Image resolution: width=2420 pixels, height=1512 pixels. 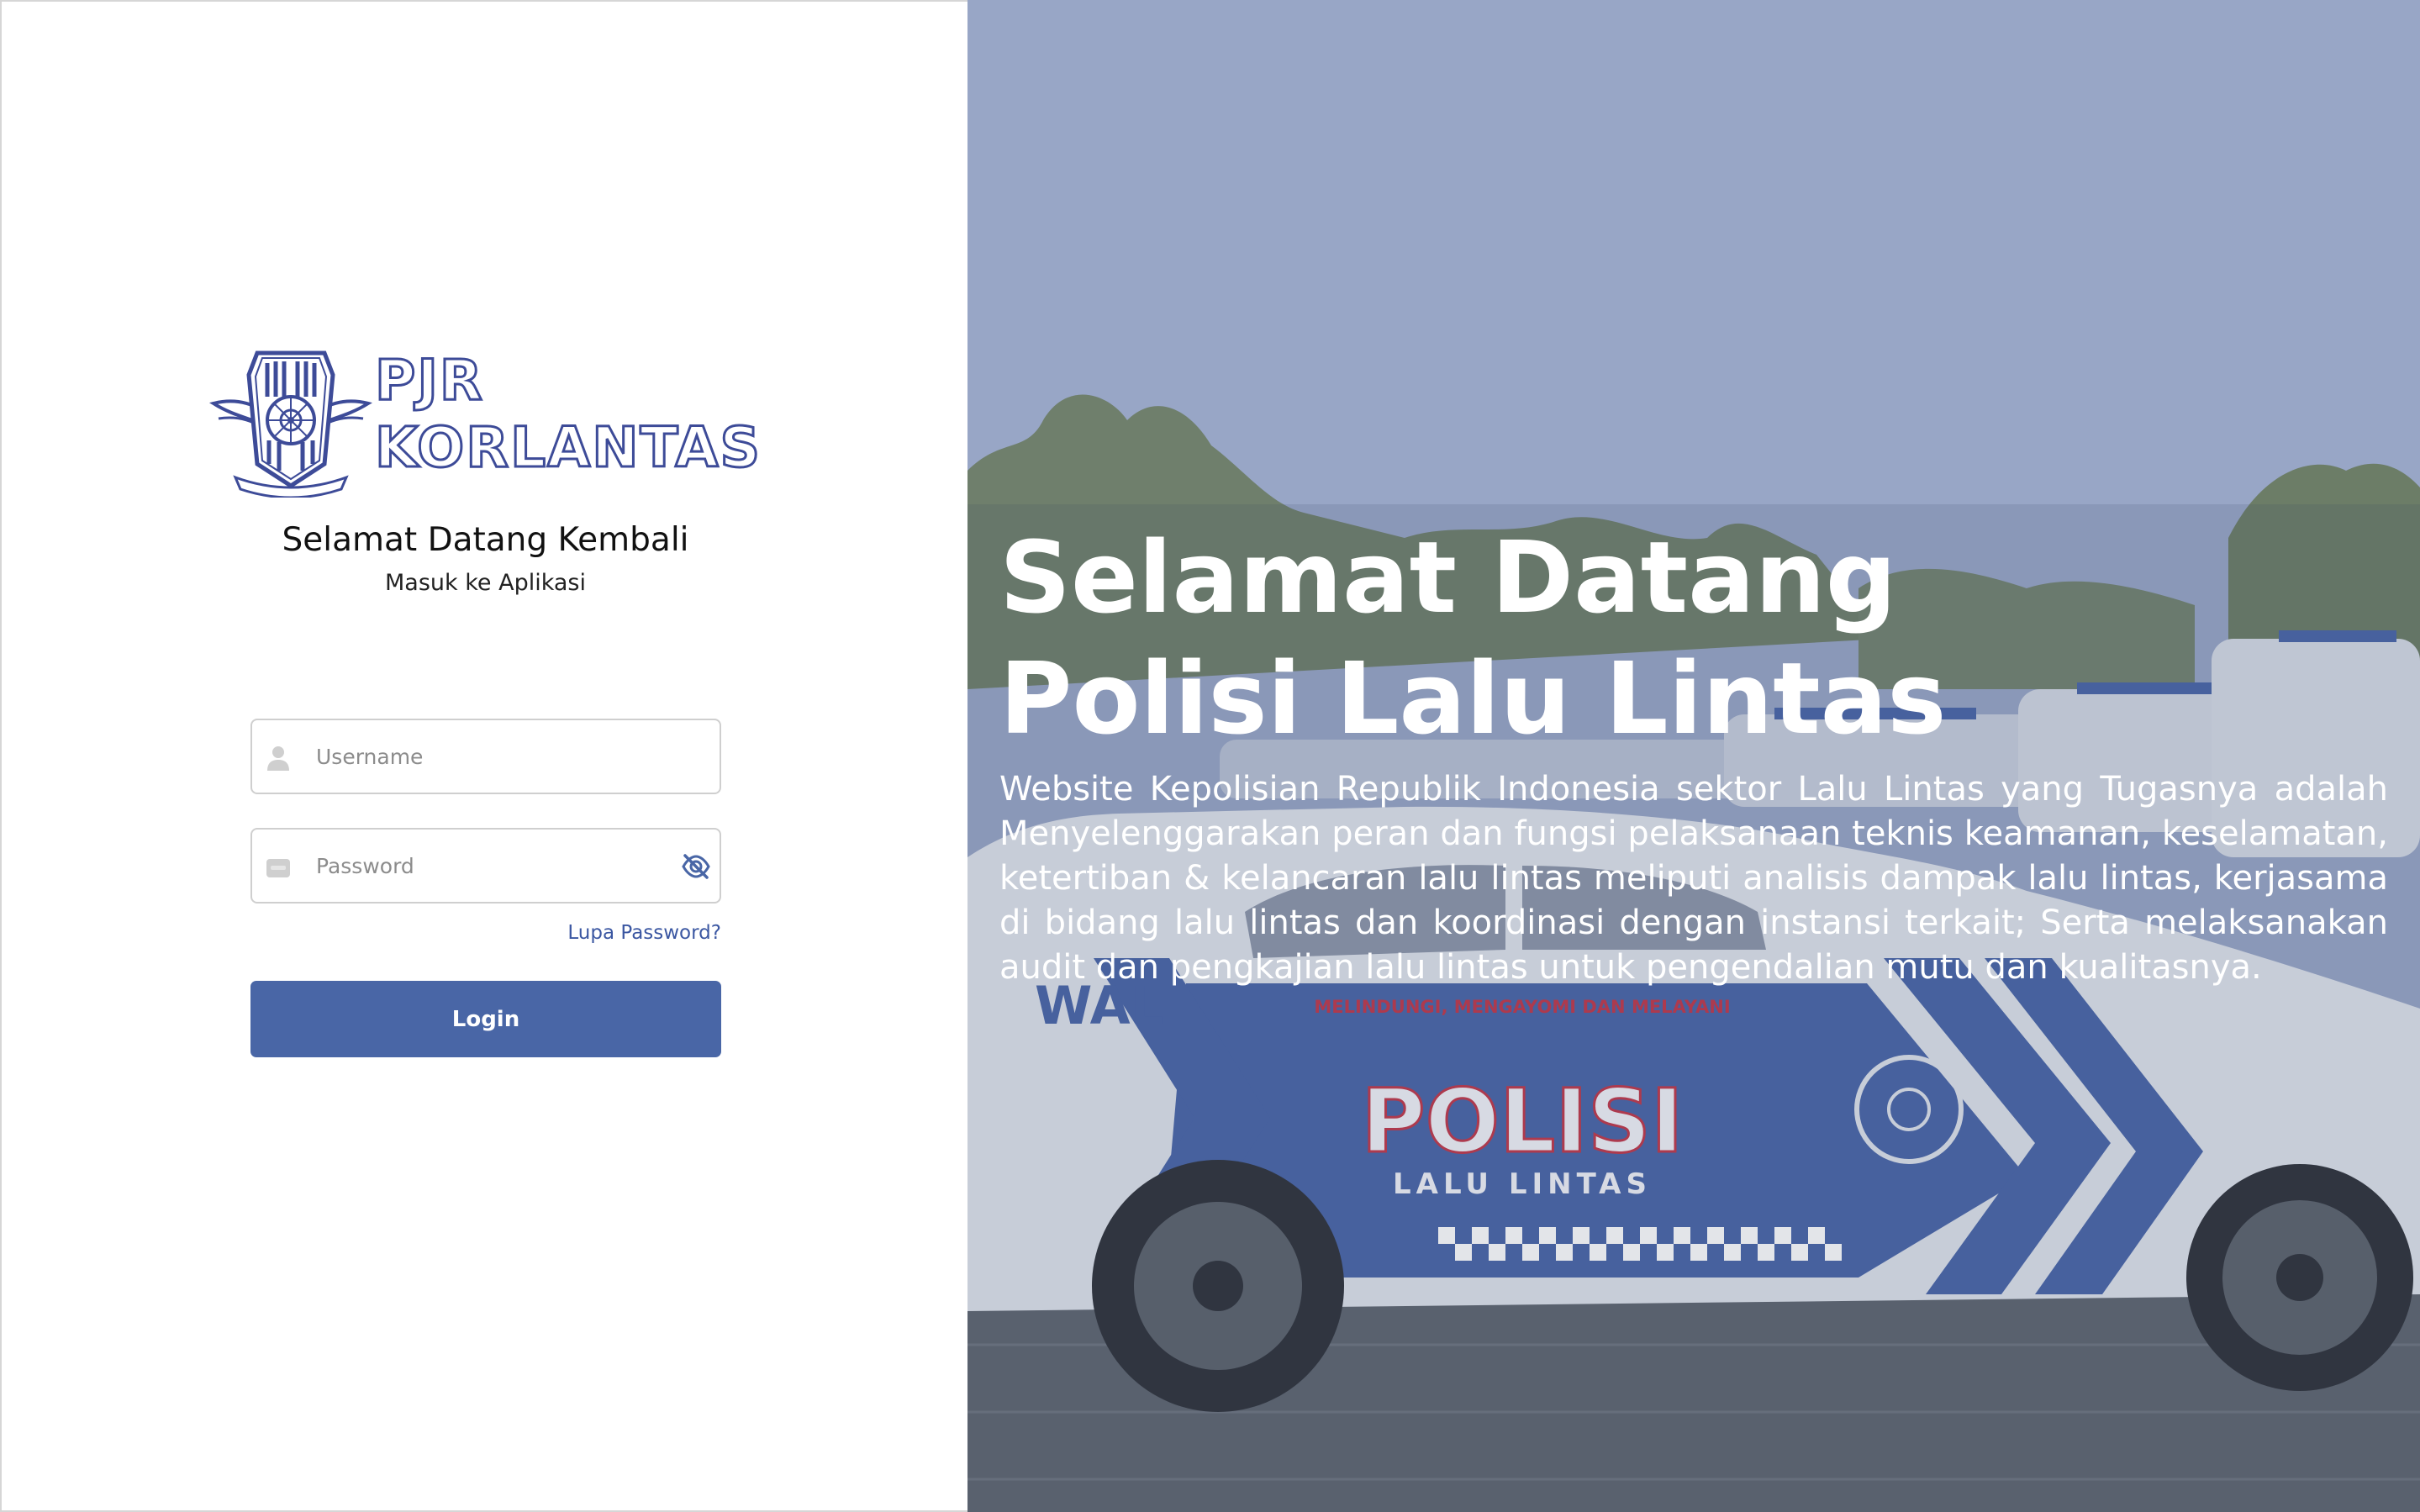 I want to click on app-logo: PJR KORLANTAS, so click(x=489, y=418).